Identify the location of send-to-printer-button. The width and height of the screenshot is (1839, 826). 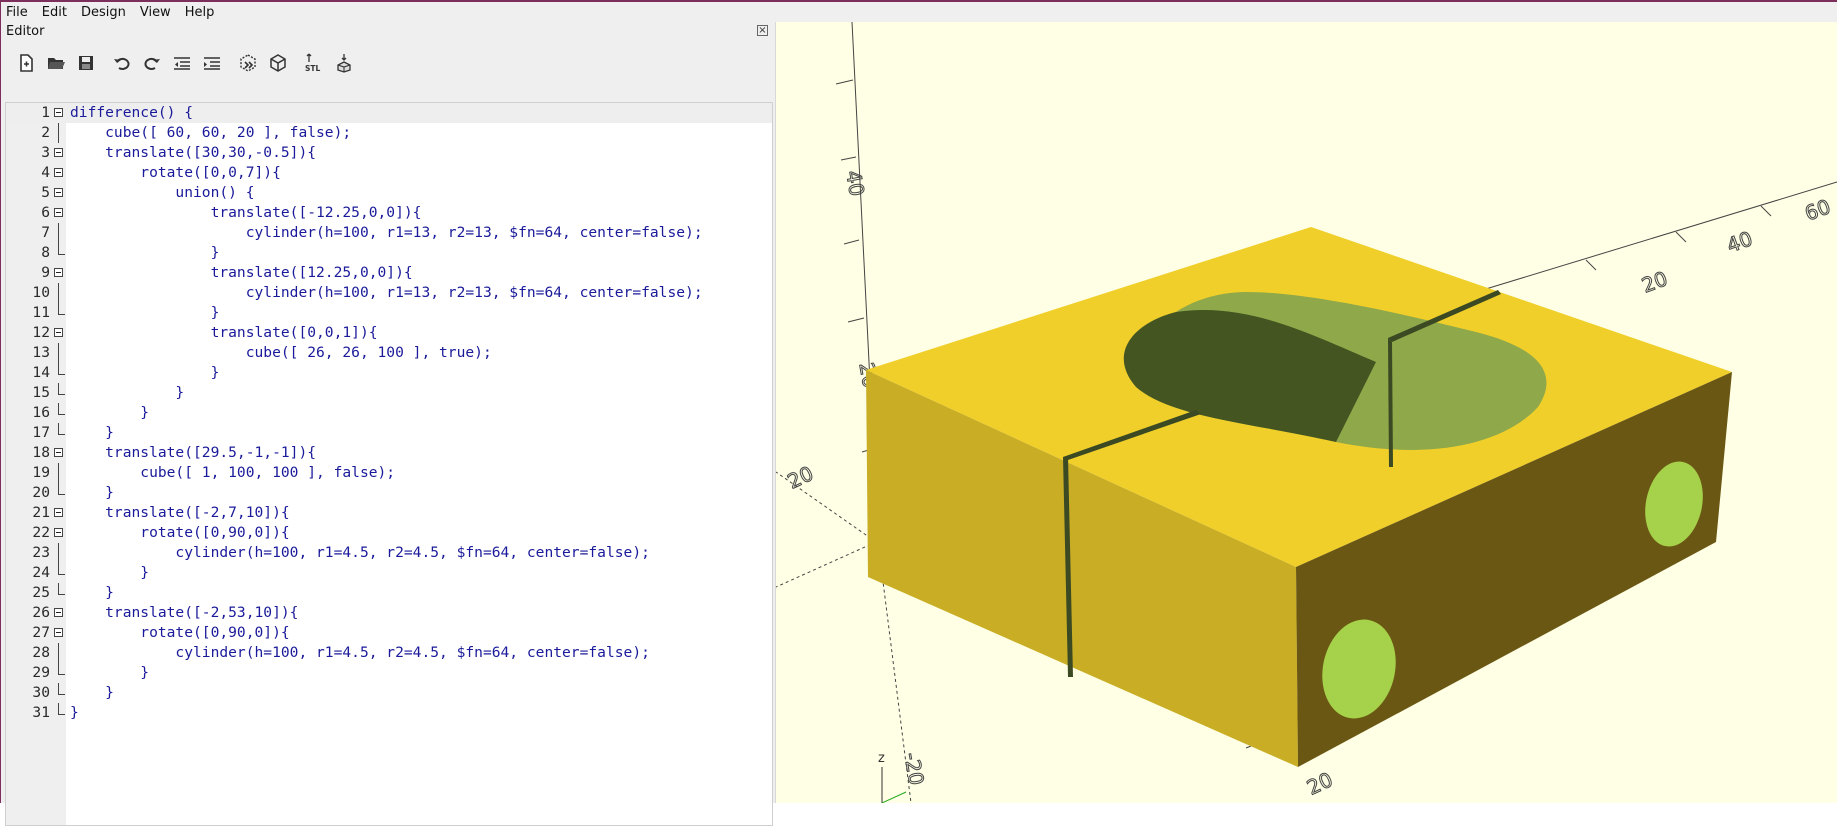
(344, 63).